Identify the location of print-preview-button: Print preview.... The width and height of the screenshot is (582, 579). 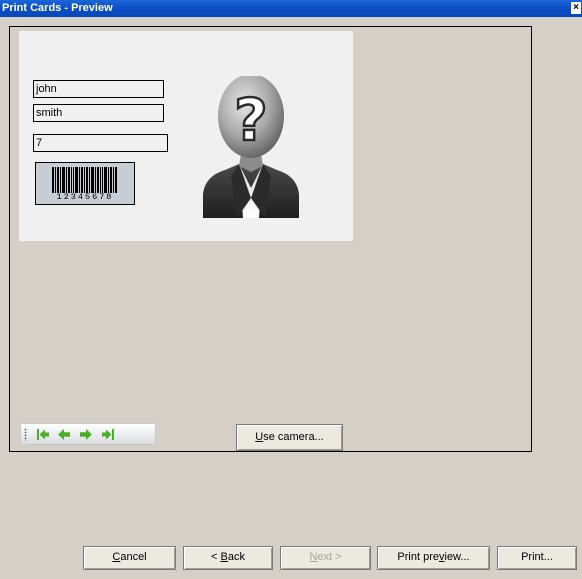
(433, 558).